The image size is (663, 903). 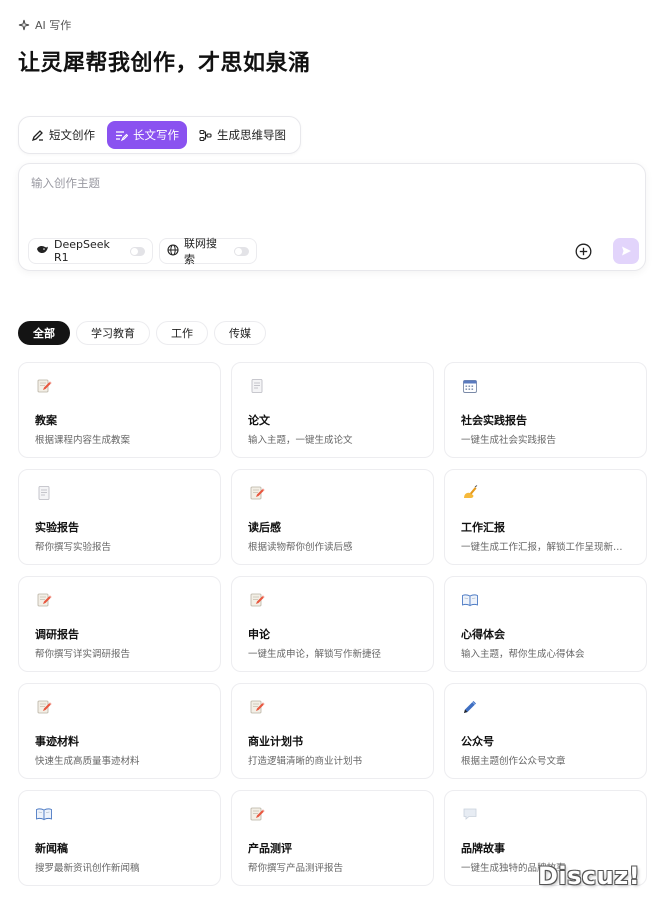 What do you see at coordinates (57, 634) in the screenshot?
I see `card-title: 调研报告` at bounding box center [57, 634].